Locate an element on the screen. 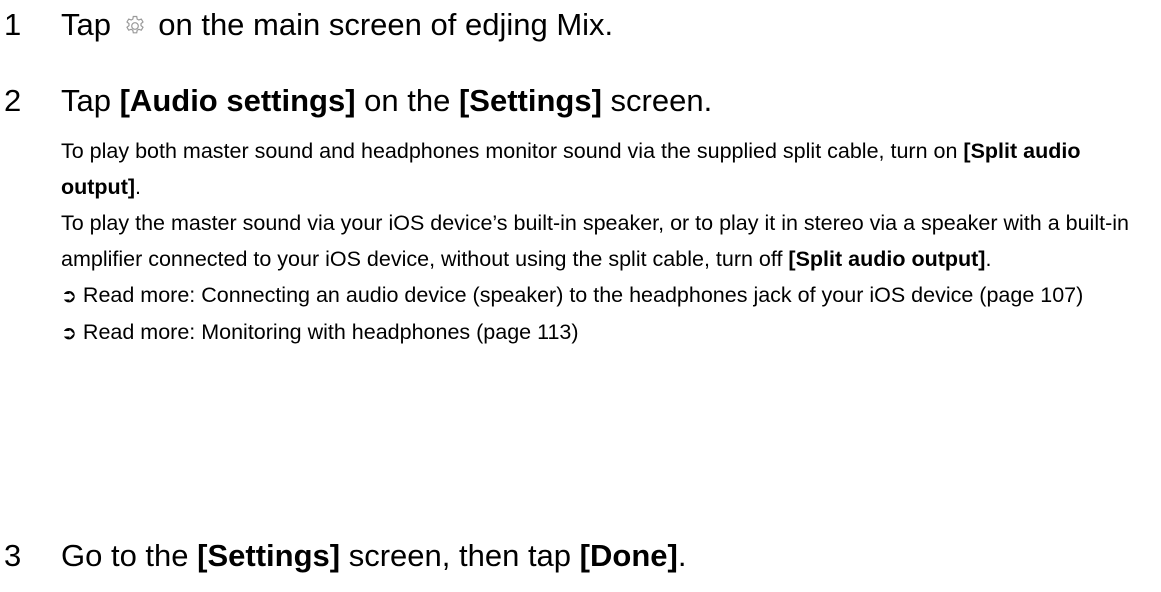  heading-text: screen. is located at coordinates (661, 100).